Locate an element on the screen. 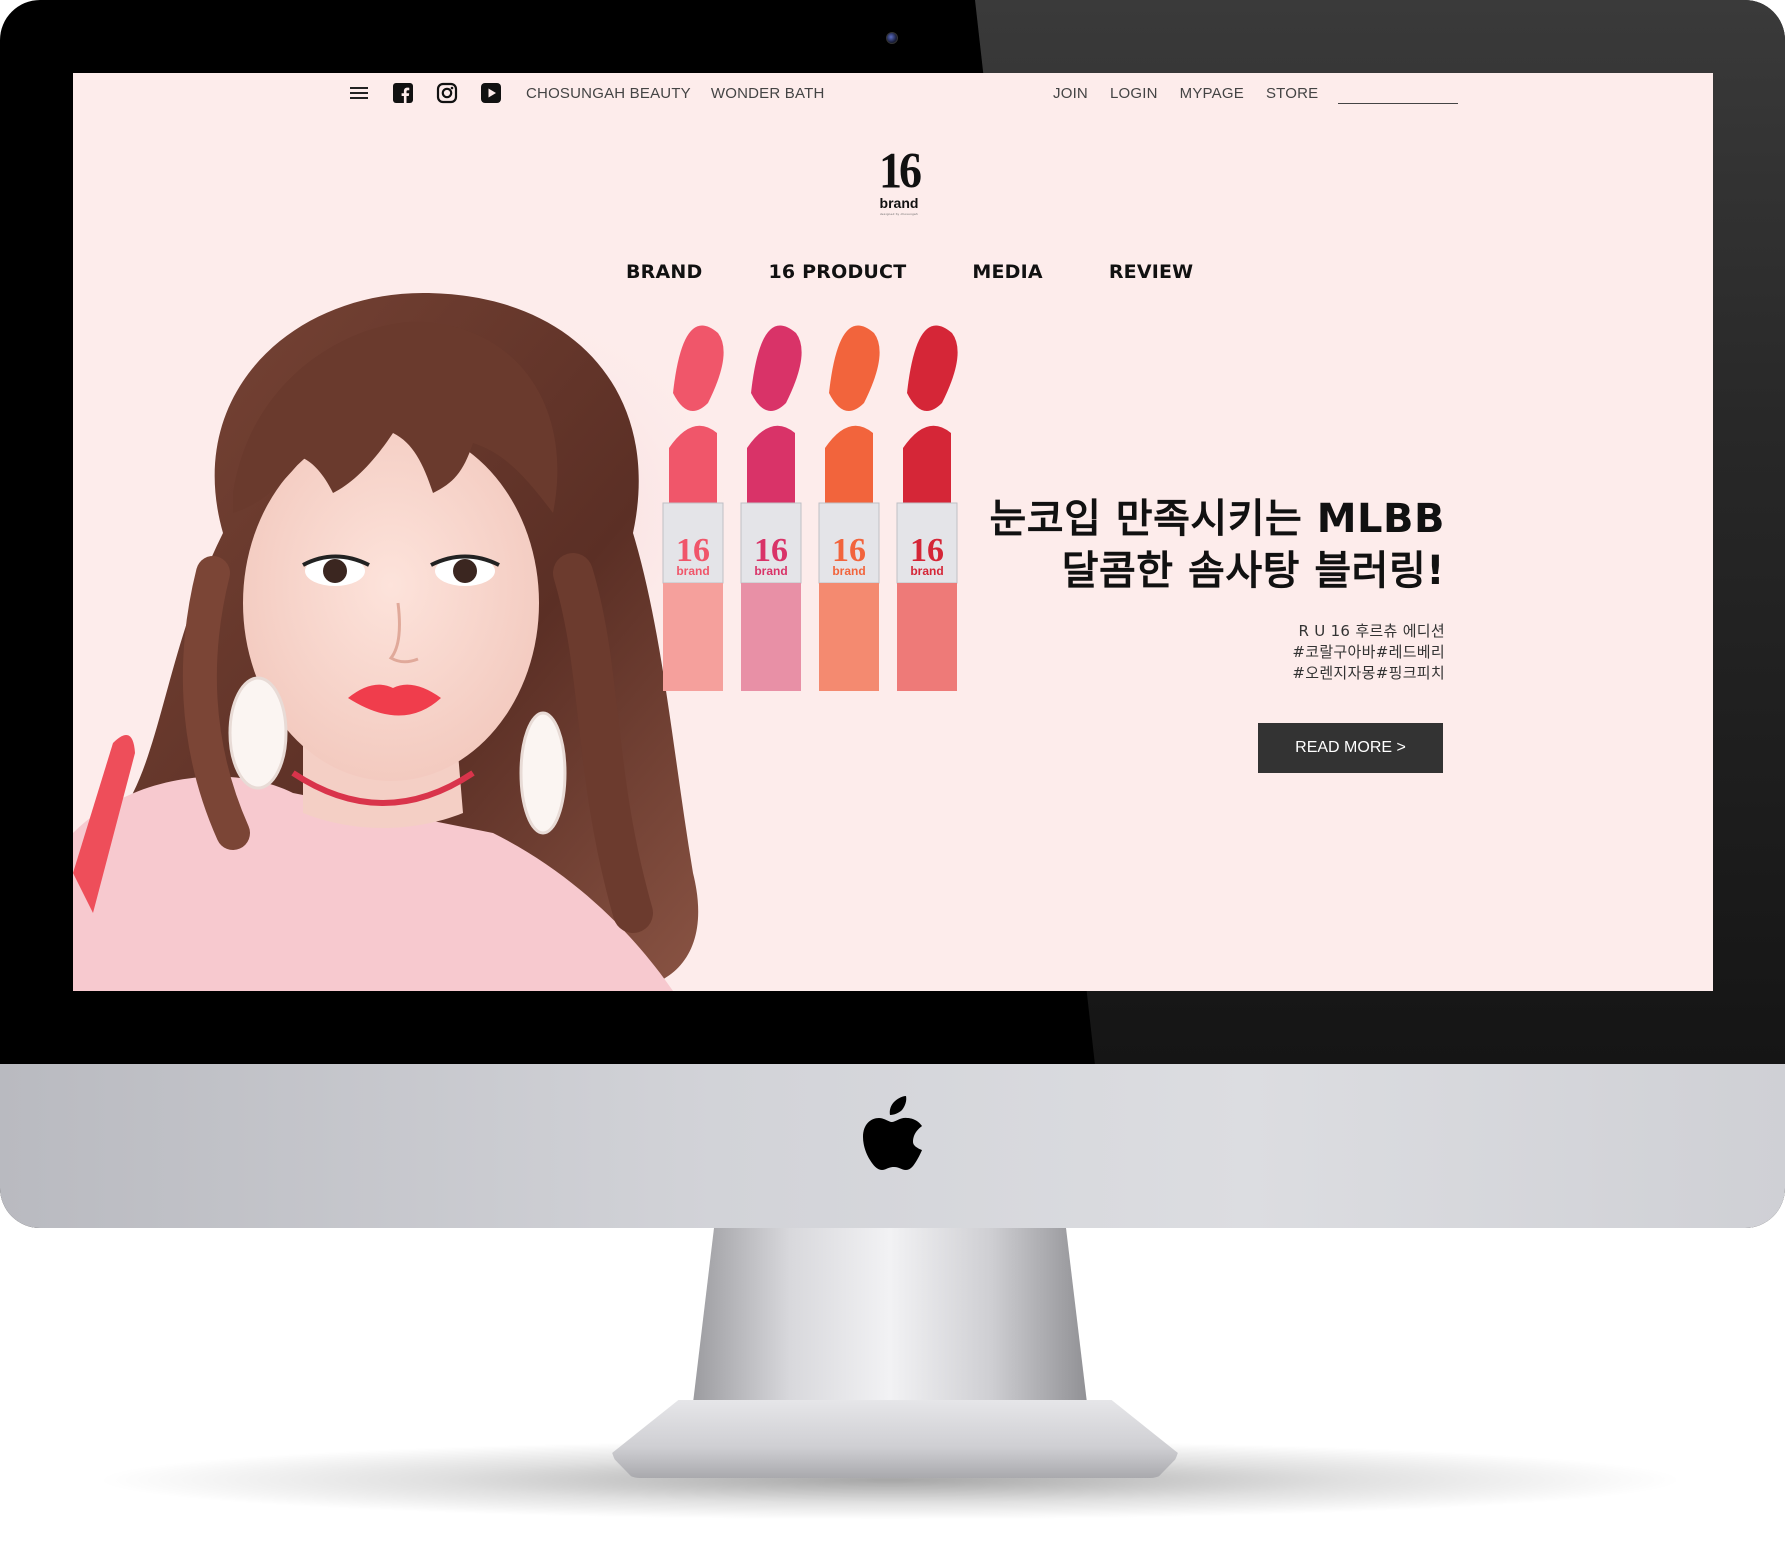 The image size is (1785, 1550). menu-icon is located at coordinates (359, 93).